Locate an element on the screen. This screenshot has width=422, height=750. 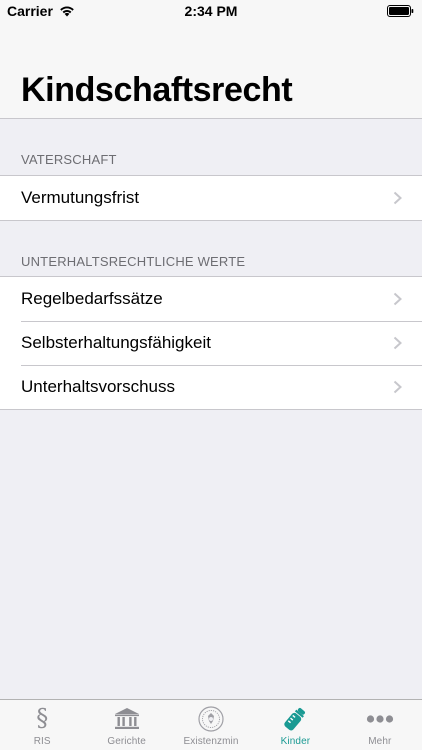
list-item-label: Selbsterhaltungsfähigkeit is located at coordinates (116, 342).